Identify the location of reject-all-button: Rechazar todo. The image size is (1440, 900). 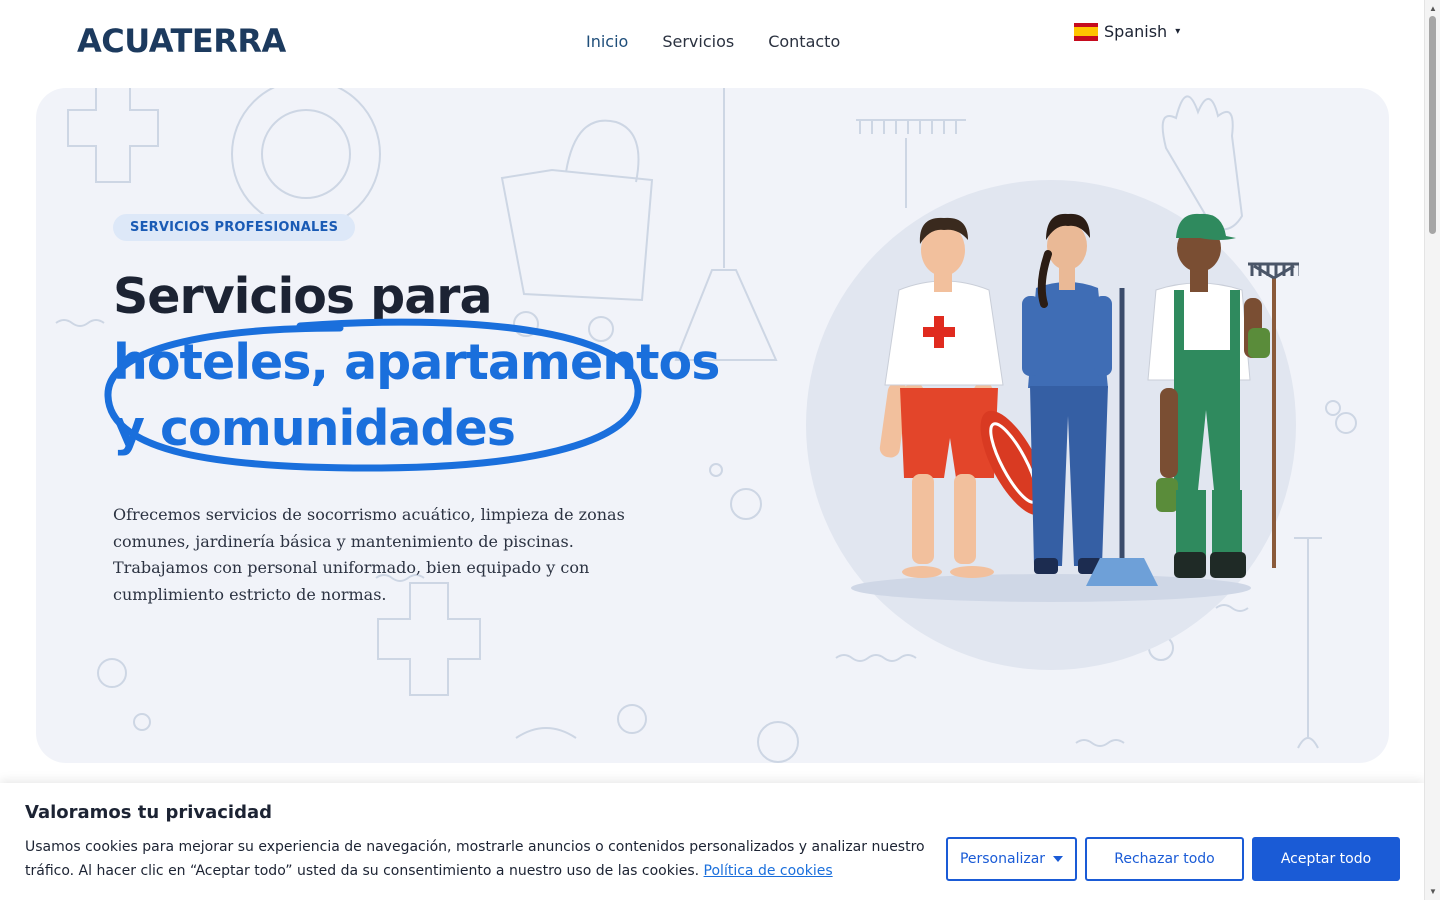
(1164, 859).